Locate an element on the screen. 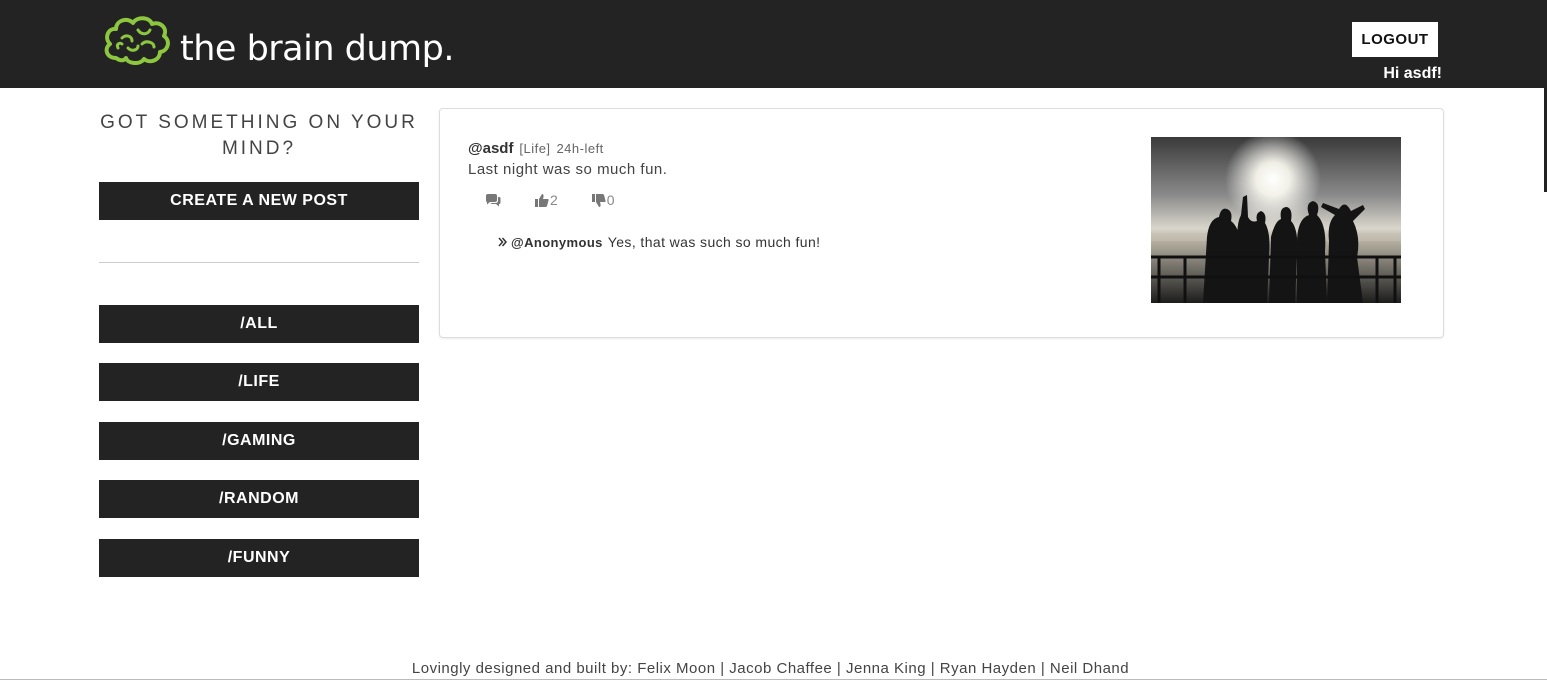  category-life-button: /LIFE is located at coordinates (259, 382).